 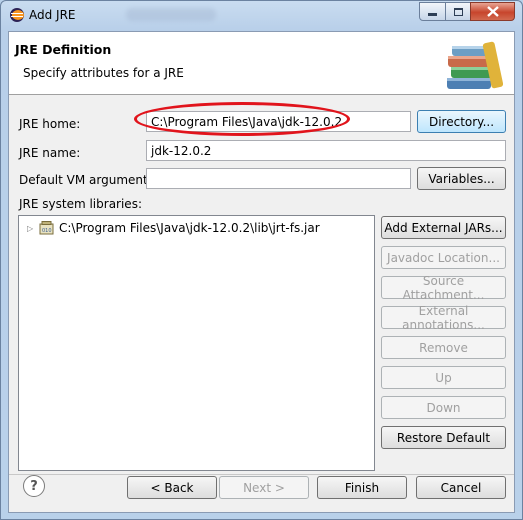 I want to click on close-icon, so click(x=492, y=11).